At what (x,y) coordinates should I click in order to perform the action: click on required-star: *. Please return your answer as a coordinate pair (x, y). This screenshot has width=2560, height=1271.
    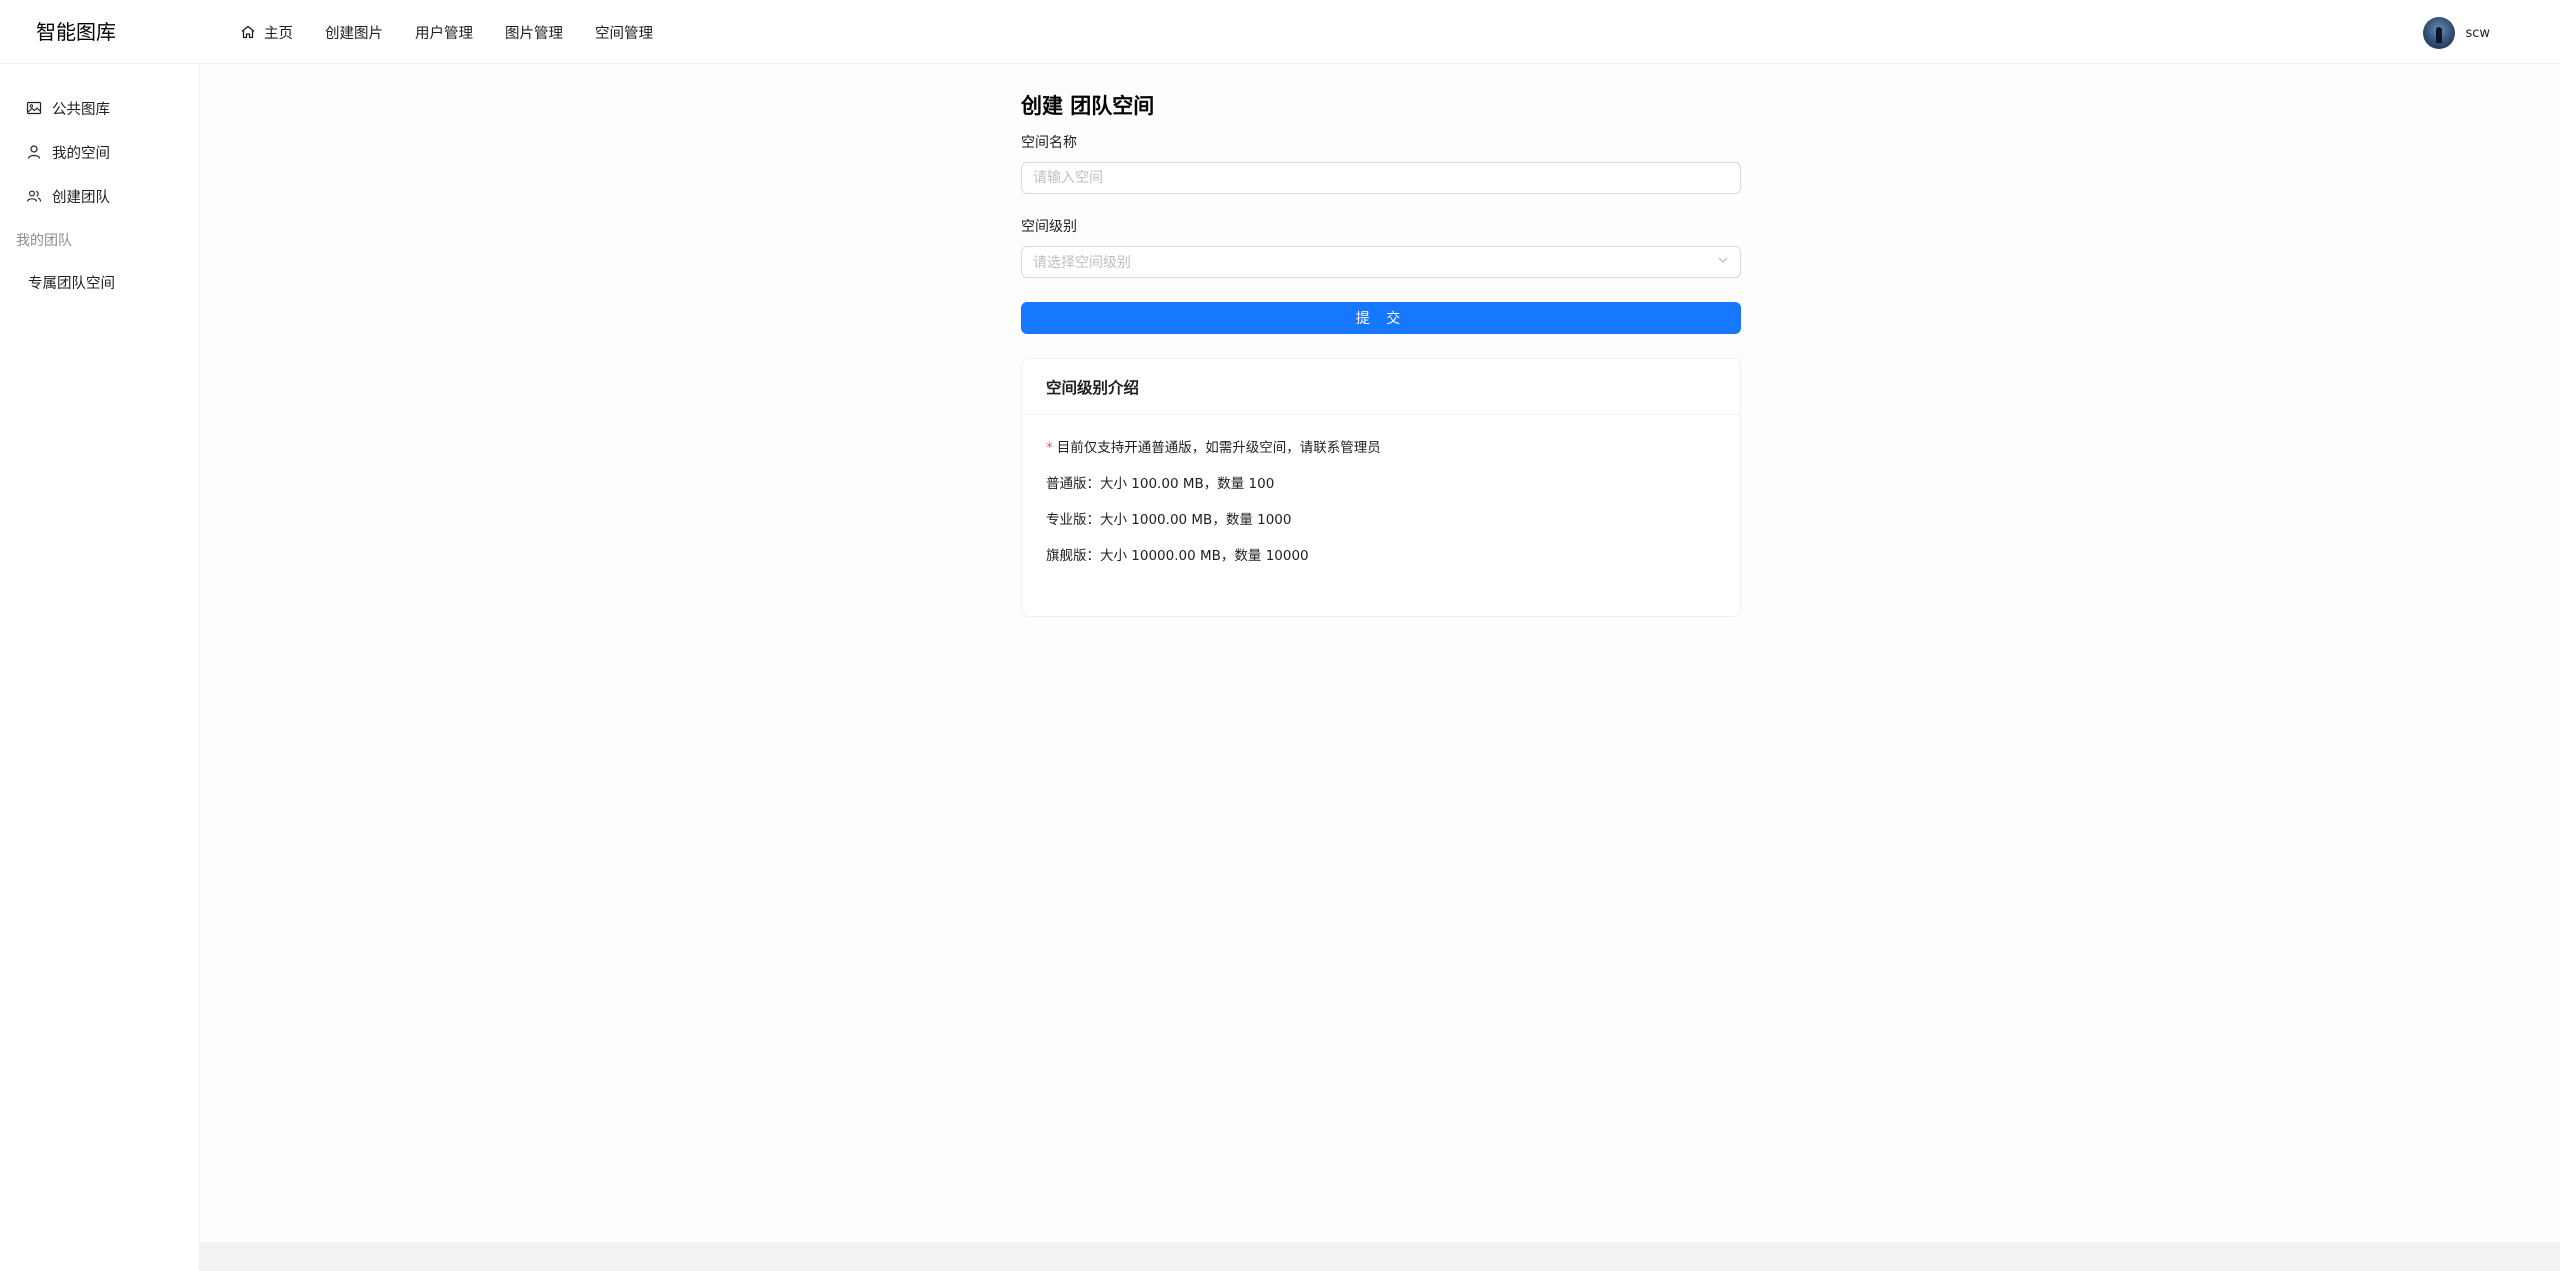
    Looking at the image, I should click on (1049, 448).